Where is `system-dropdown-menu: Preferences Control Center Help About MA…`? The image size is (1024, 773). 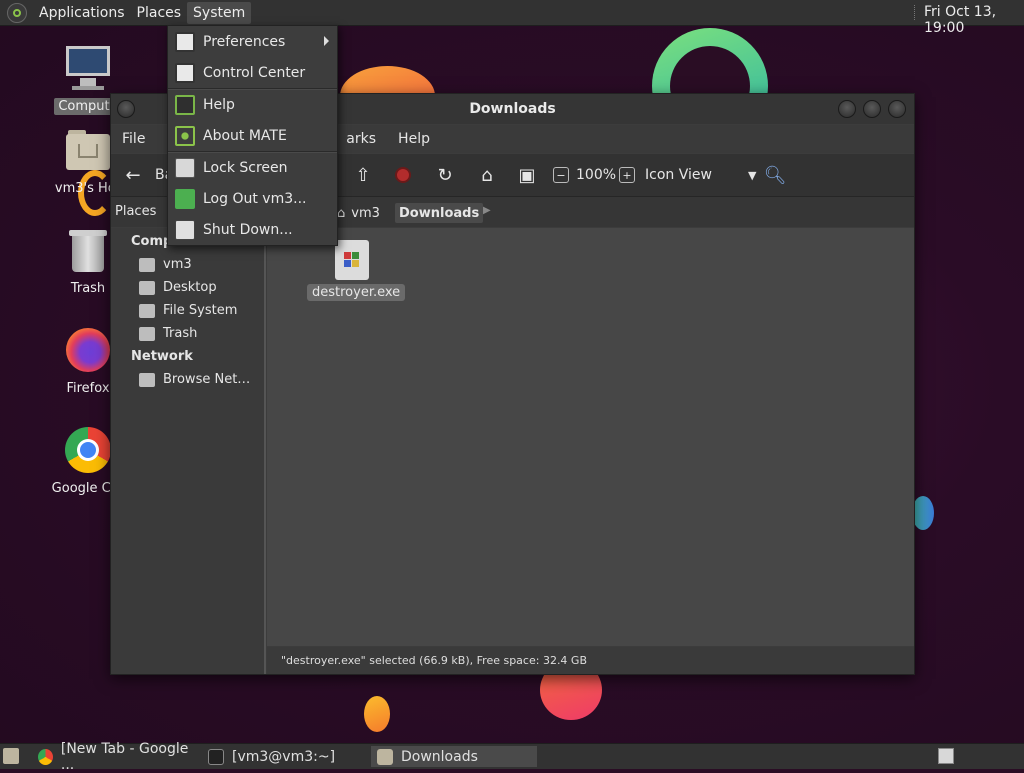
system-dropdown-menu: Preferences Control Center Help About MA… is located at coordinates (252, 135).